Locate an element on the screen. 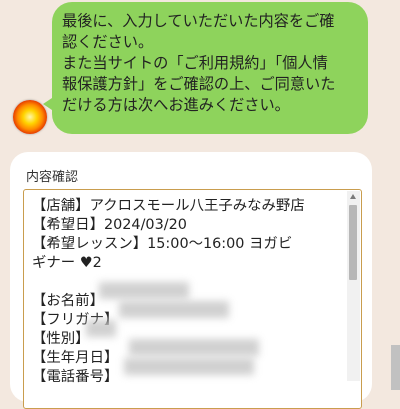  redacted-phone is located at coordinates (189, 366).